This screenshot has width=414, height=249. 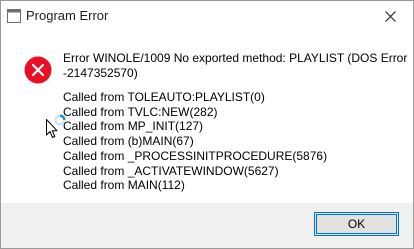 What do you see at coordinates (100, 73) in the screenshot?
I see `error-message-line: -2147352570)` at bounding box center [100, 73].